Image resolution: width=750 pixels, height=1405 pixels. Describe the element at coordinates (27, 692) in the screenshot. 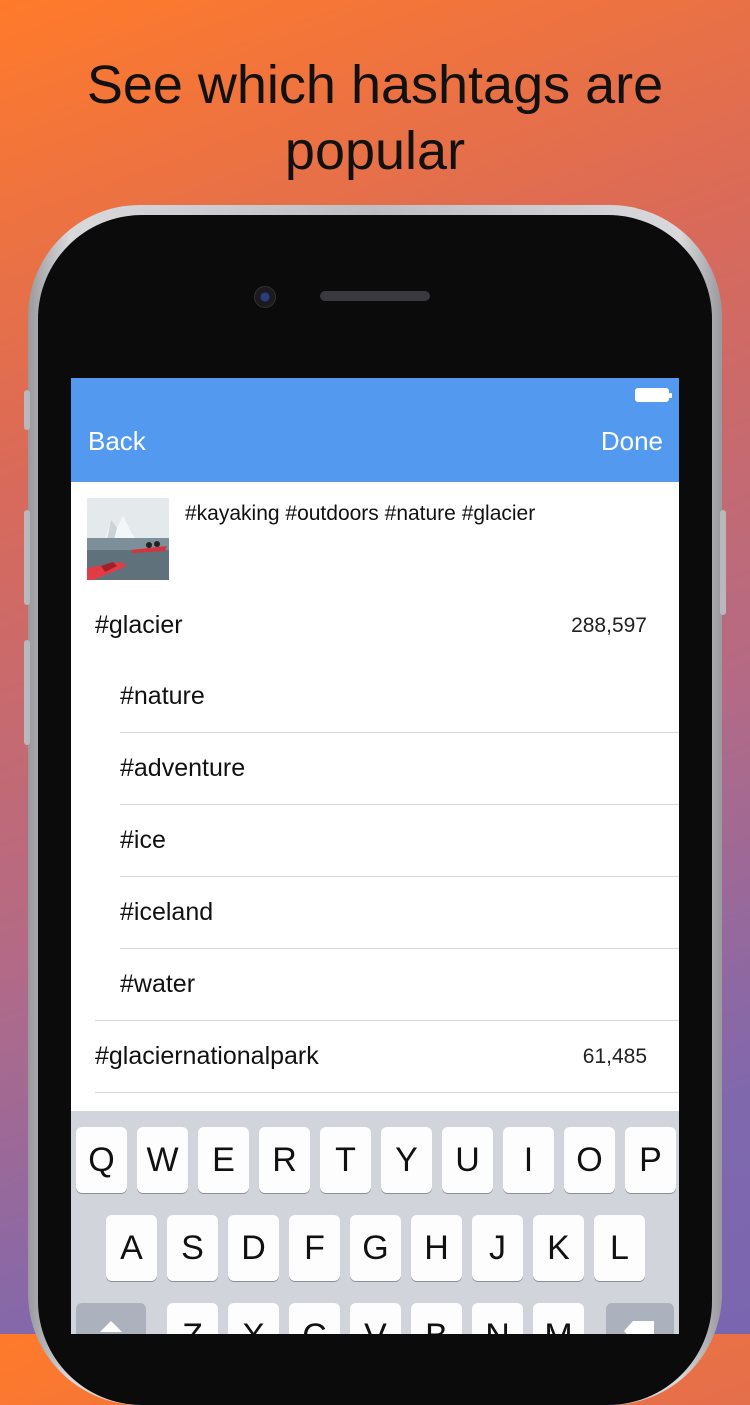

I see `volume-down-button` at that location.